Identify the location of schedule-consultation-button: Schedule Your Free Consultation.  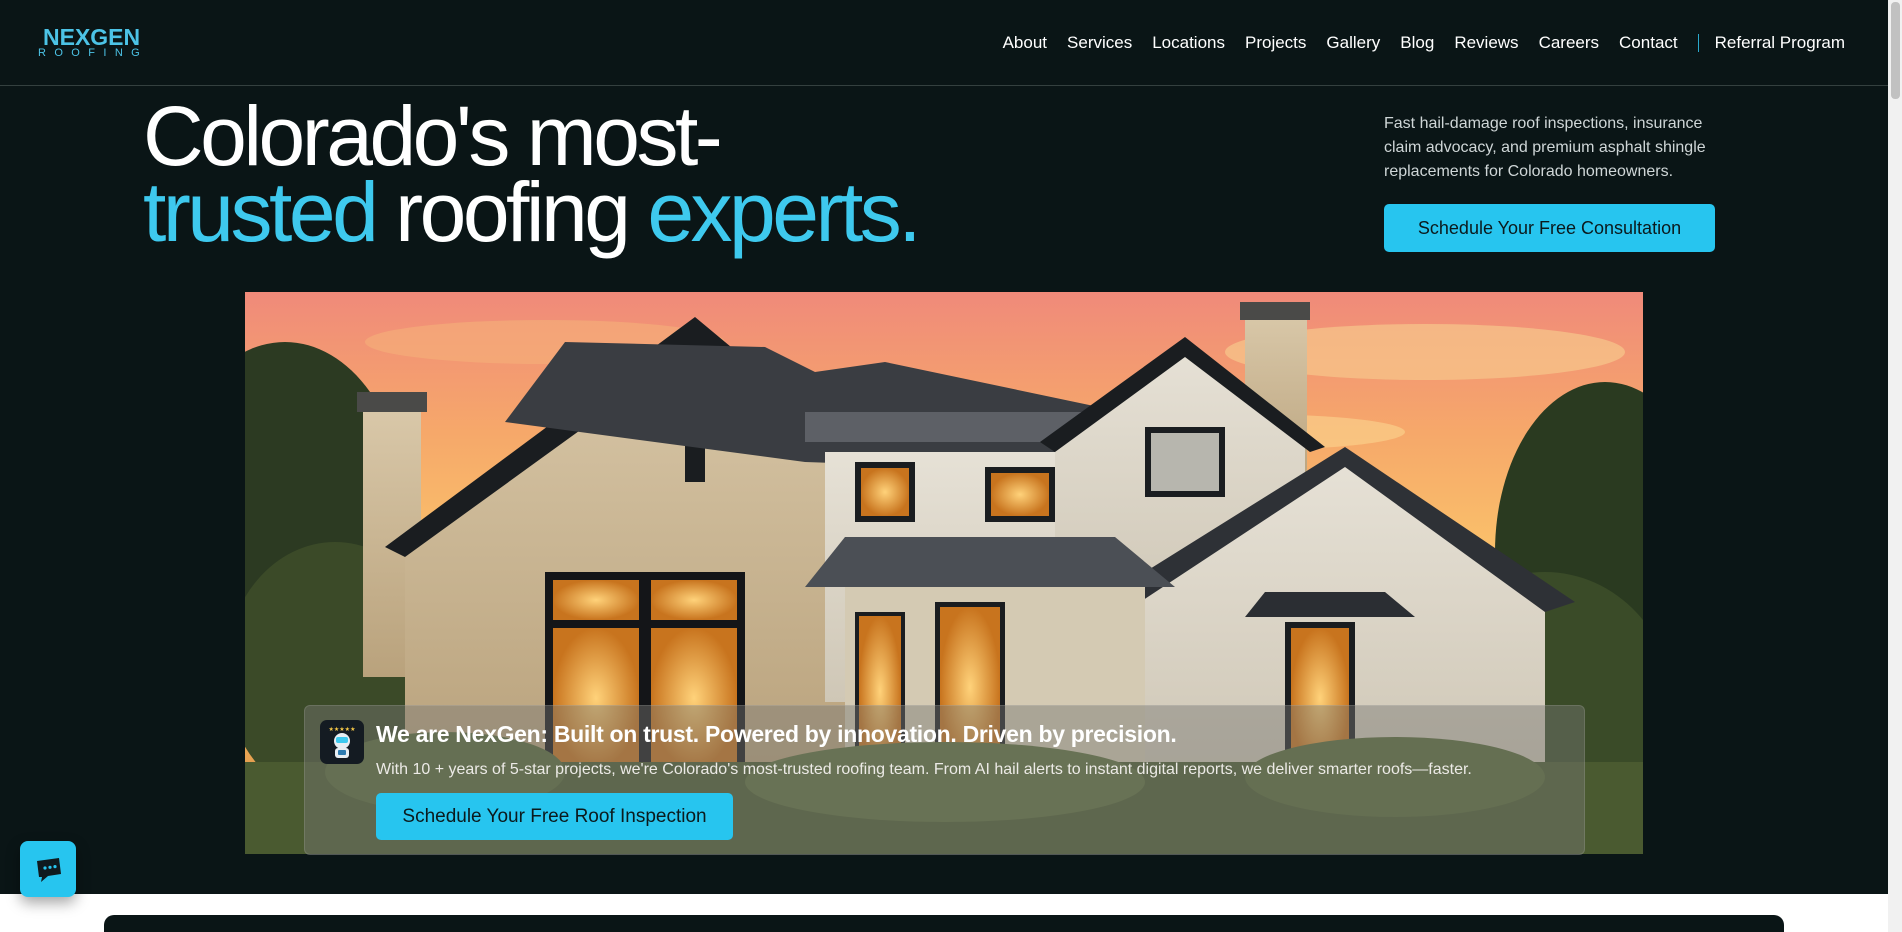
(1549, 228).